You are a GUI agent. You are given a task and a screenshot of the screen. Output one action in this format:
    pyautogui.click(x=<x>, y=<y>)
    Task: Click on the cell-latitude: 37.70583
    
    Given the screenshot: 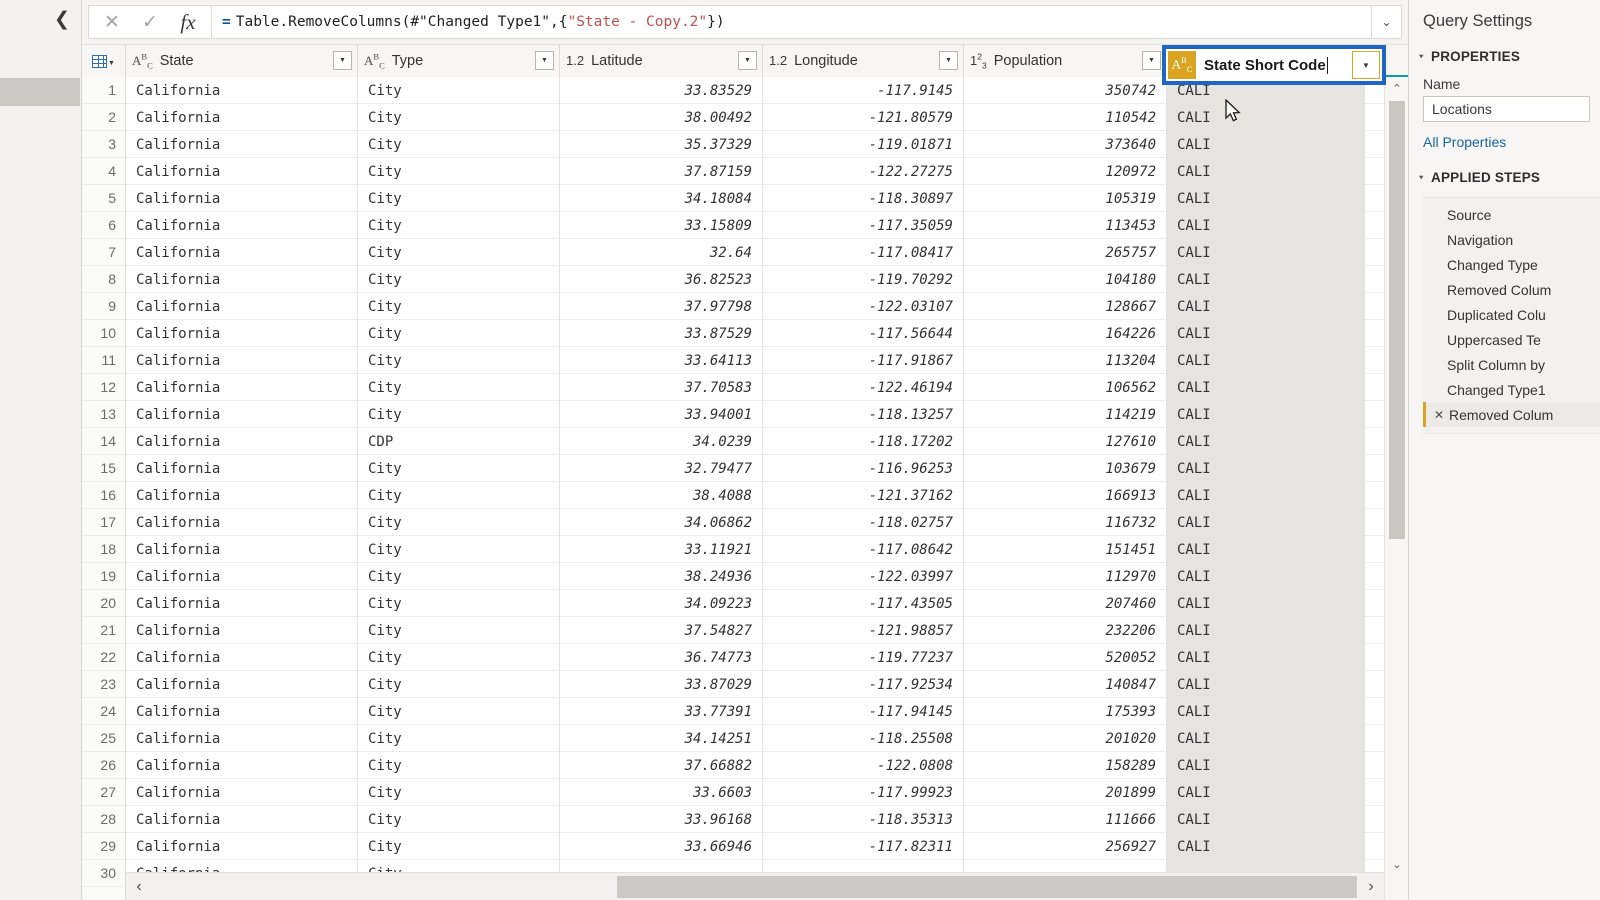 What is the action you would take?
    pyautogui.click(x=661, y=387)
    